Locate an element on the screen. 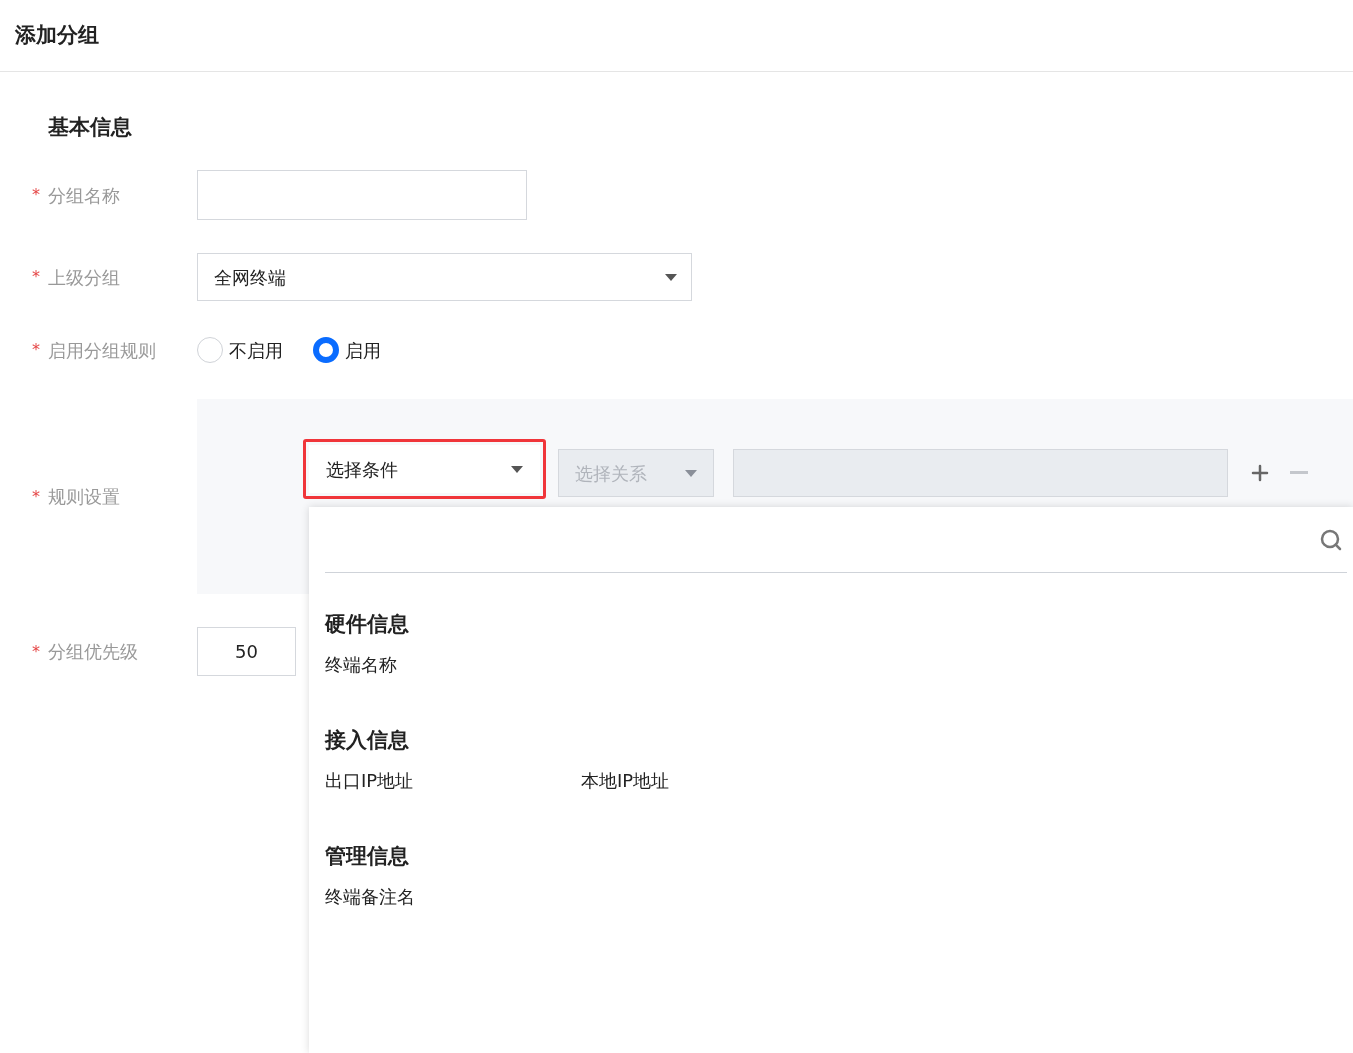  group-name-field is located at coordinates (362, 195).